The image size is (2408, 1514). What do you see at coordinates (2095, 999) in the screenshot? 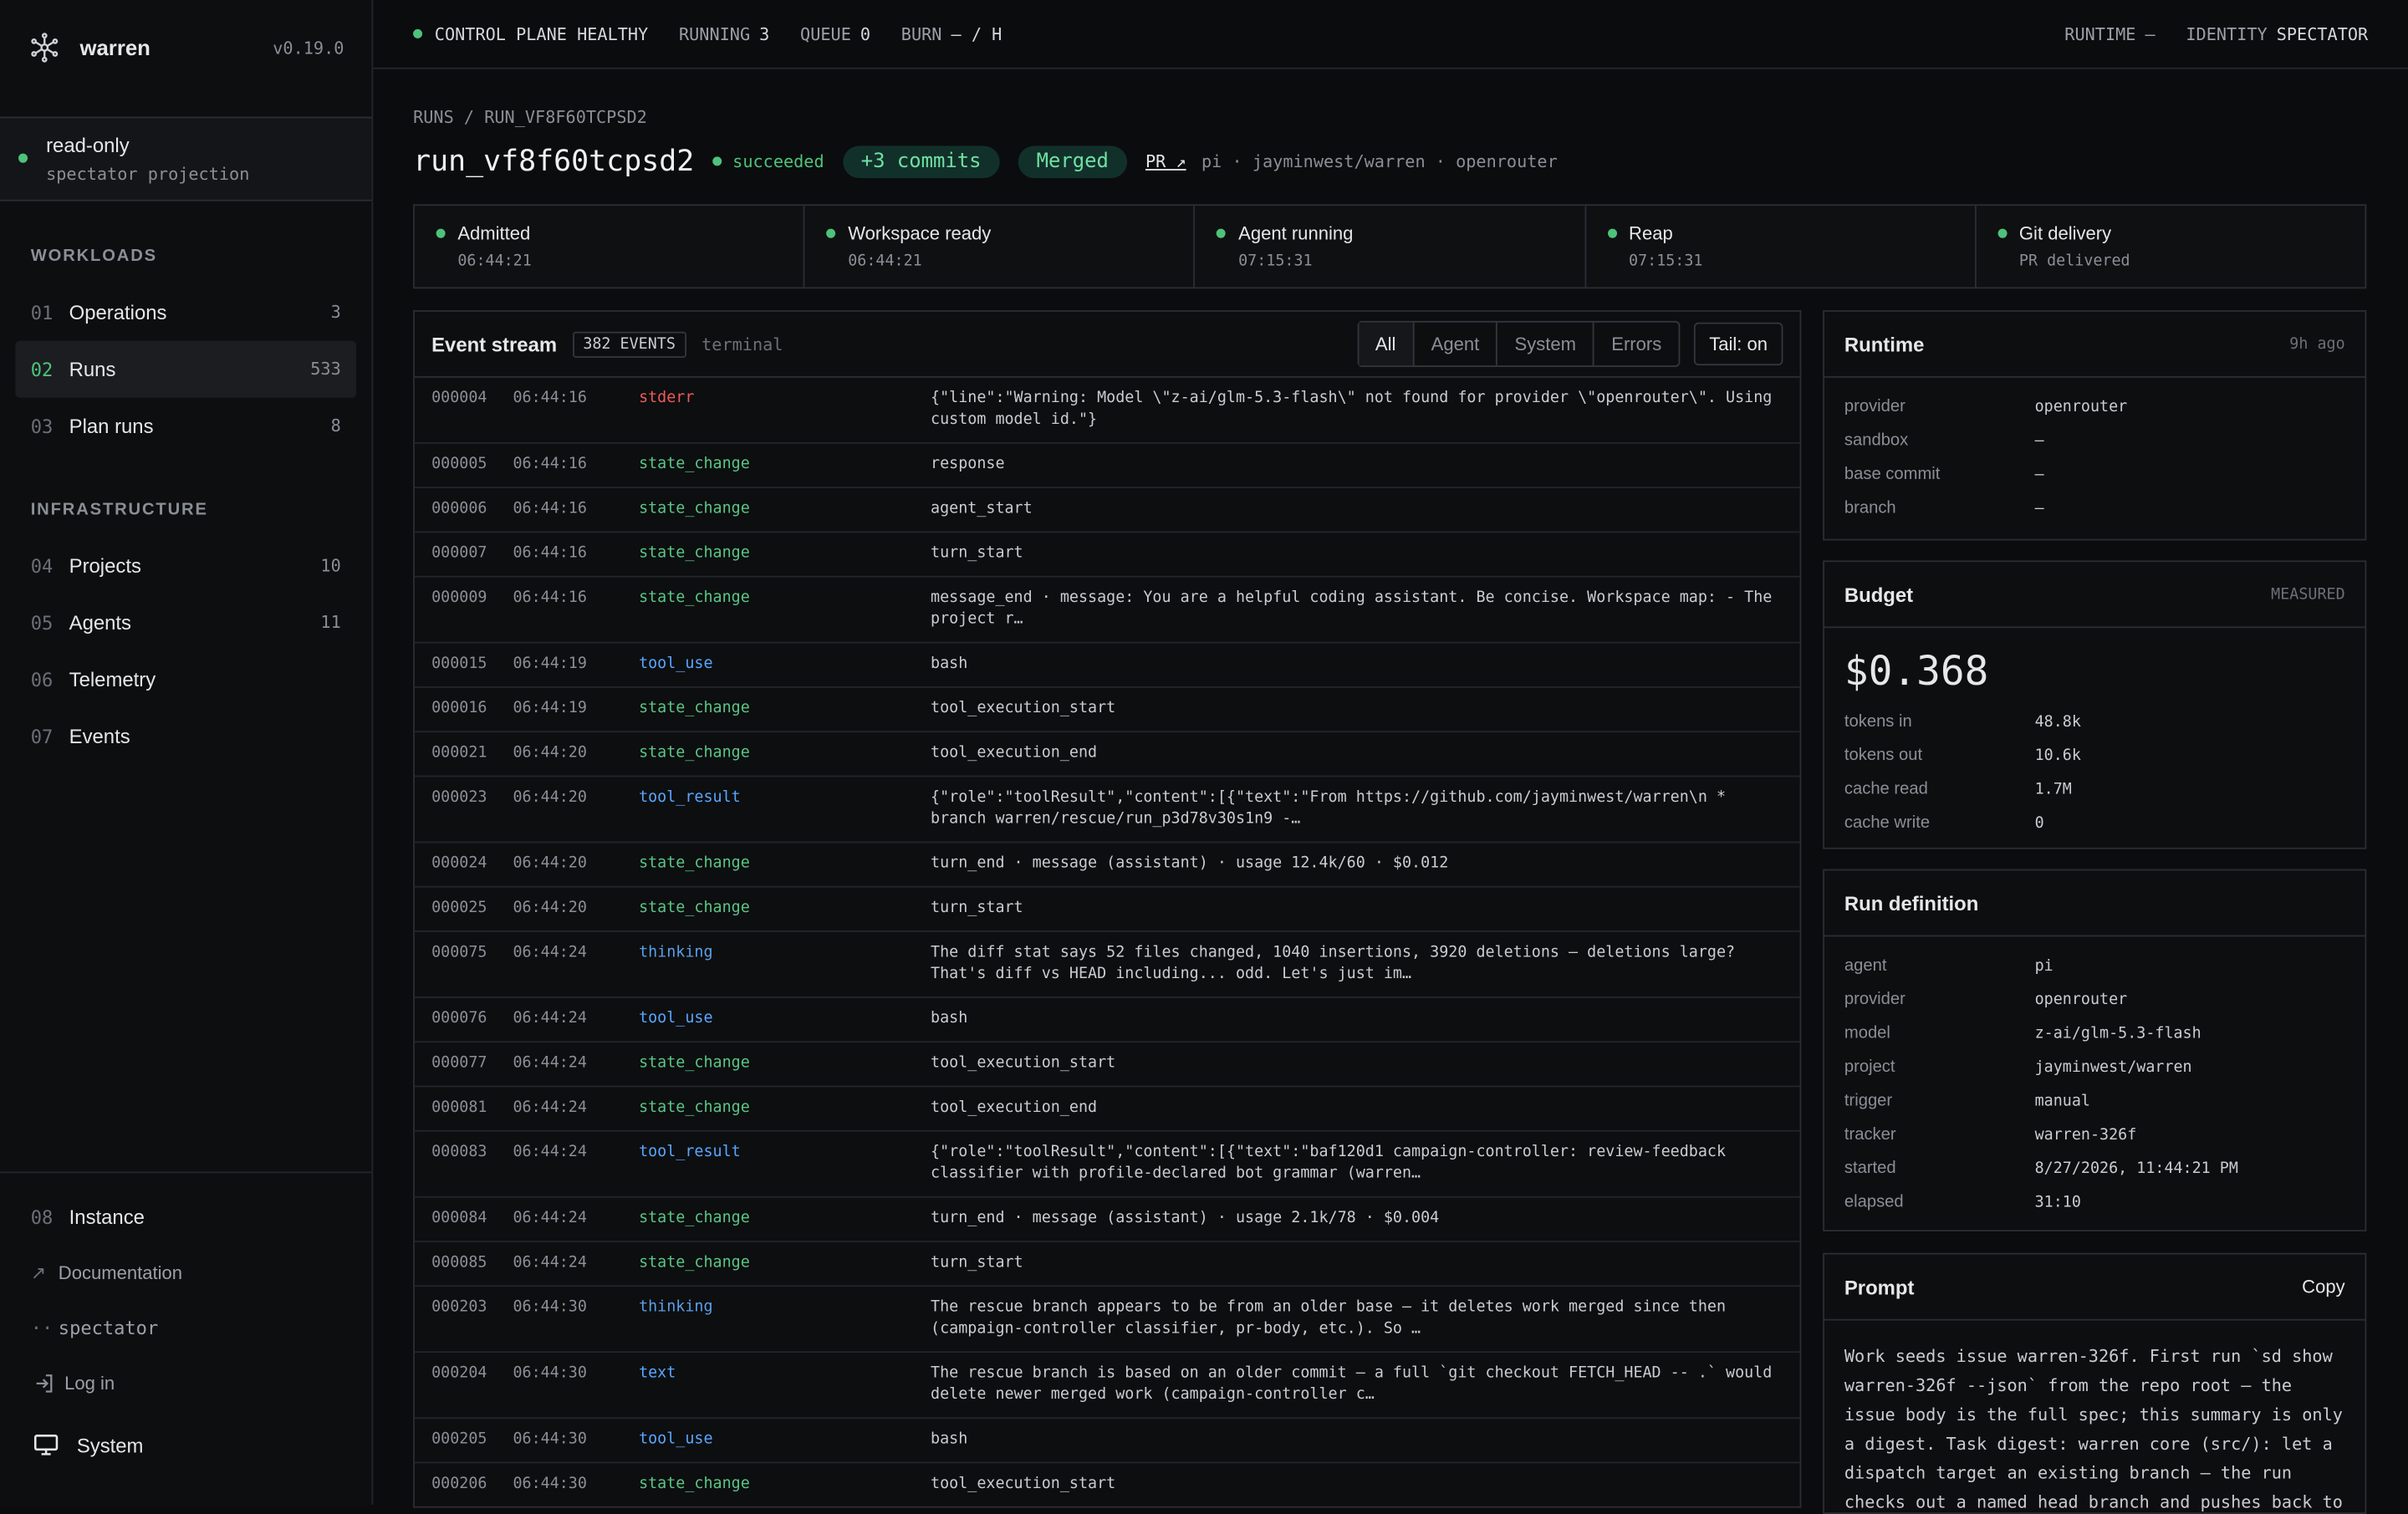
I see `kv-row: provider openrouter` at bounding box center [2095, 999].